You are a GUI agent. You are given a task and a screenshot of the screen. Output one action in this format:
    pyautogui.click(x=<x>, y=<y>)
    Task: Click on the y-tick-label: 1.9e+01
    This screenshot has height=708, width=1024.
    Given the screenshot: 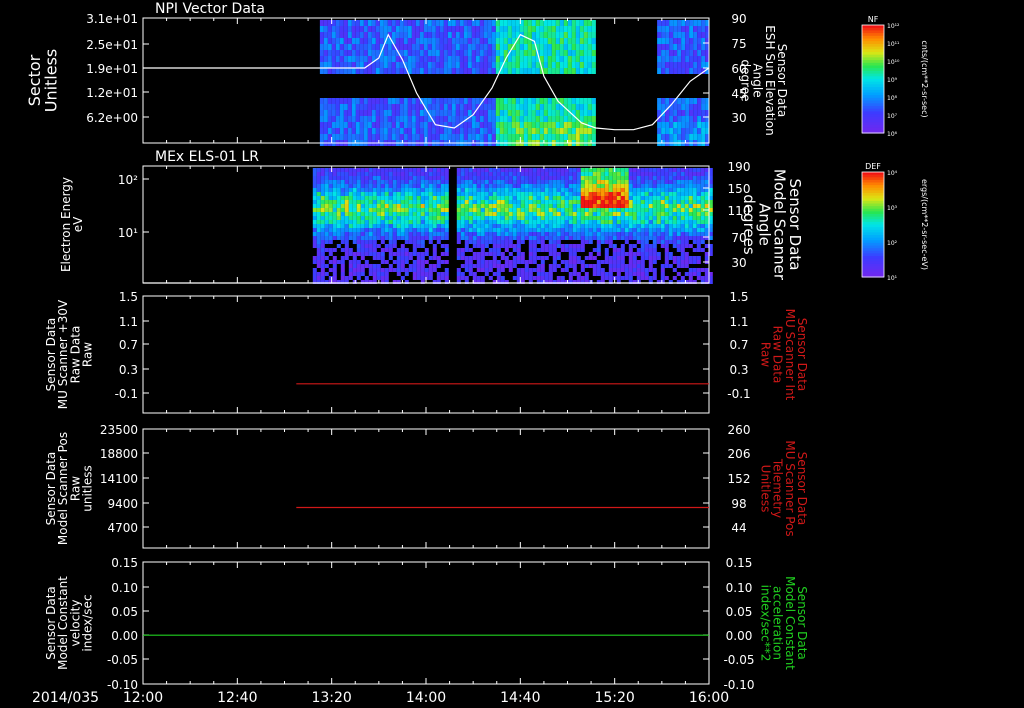 What is the action you would take?
    pyautogui.click(x=112, y=69)
    